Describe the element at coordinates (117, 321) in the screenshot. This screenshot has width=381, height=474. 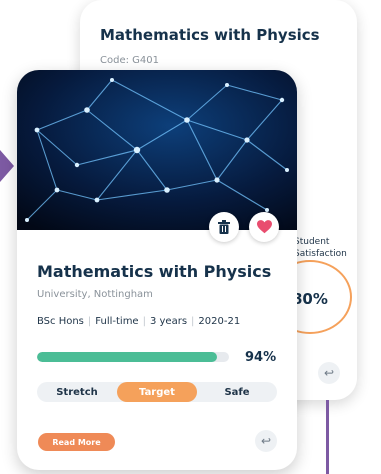
I see `meta-mode: Full-time` at that location.